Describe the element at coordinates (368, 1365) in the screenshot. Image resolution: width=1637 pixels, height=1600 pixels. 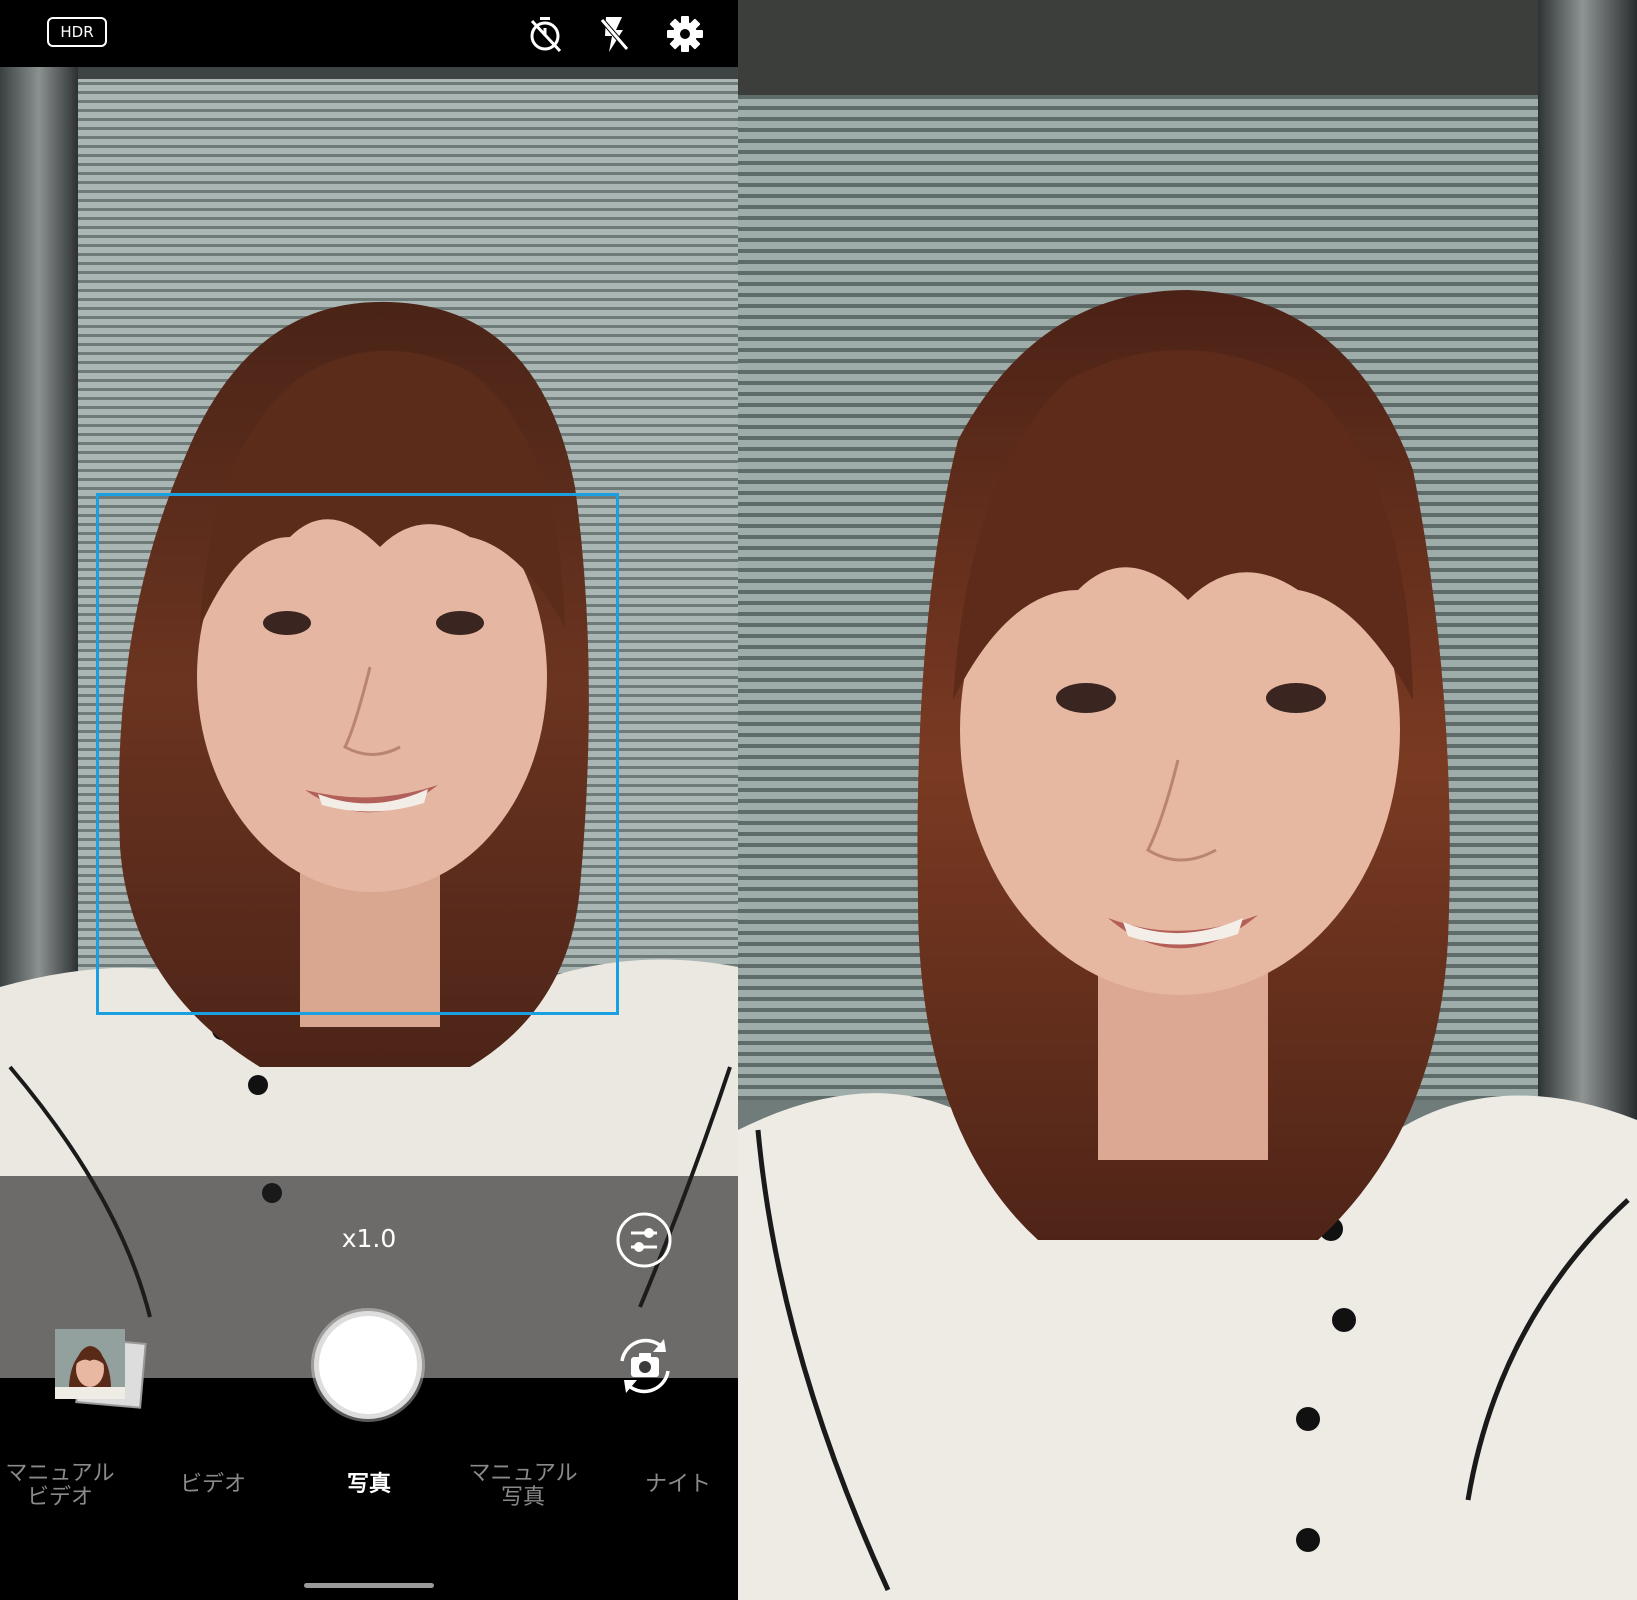
I see `shutter-button` at that location.